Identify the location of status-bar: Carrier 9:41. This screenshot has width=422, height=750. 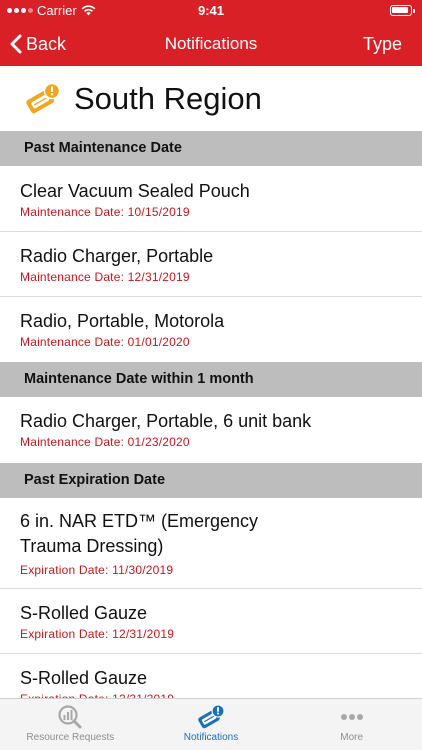
(211, 11).